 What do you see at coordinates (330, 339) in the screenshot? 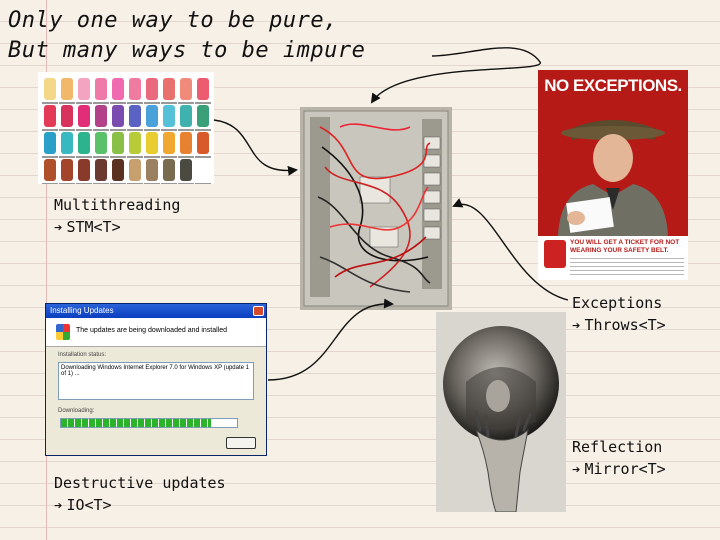
I see `arrow-dialog-to-wiring` at bounding box center [330, 339].